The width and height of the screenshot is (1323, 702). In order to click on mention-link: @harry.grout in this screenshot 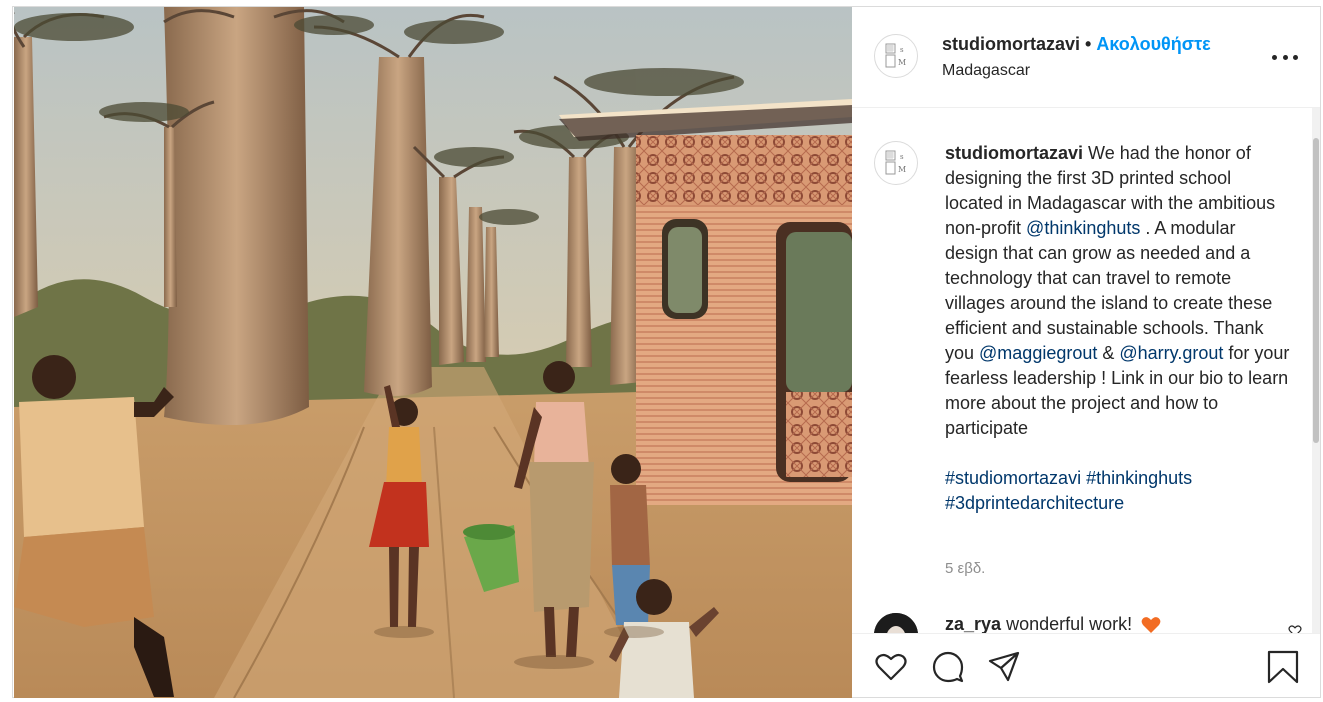, I will do `click(1171, 353)`.